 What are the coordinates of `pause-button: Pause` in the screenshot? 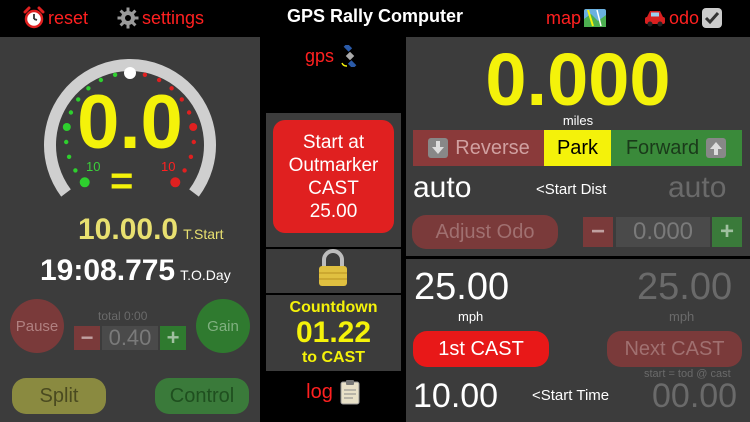 It's located at (37, 326).